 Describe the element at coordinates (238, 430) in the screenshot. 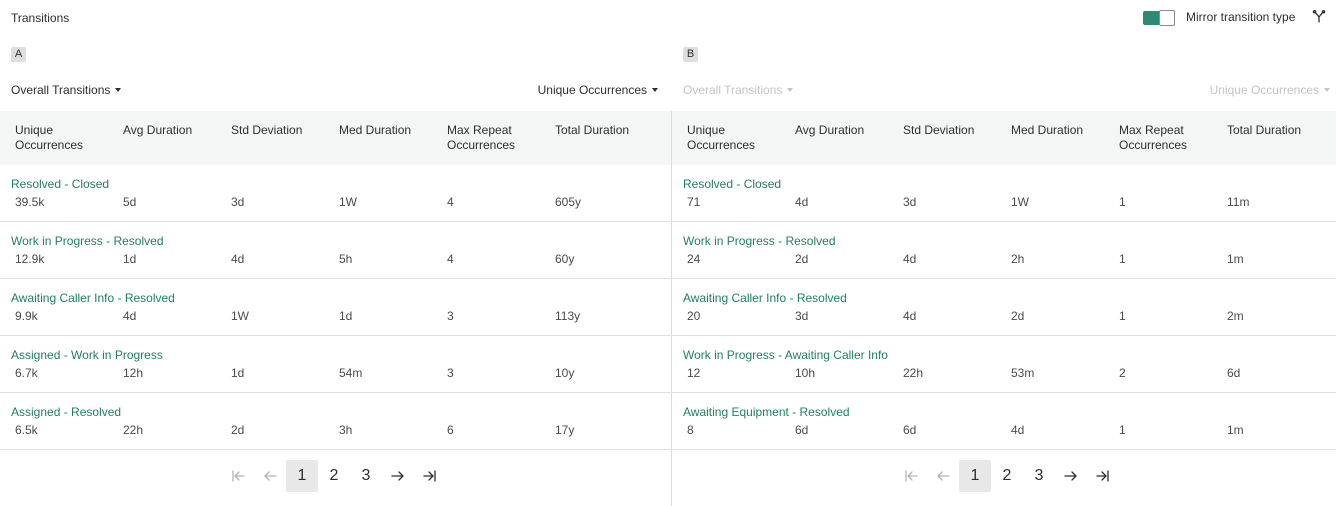

I see `table-cell: 2d` at that location.